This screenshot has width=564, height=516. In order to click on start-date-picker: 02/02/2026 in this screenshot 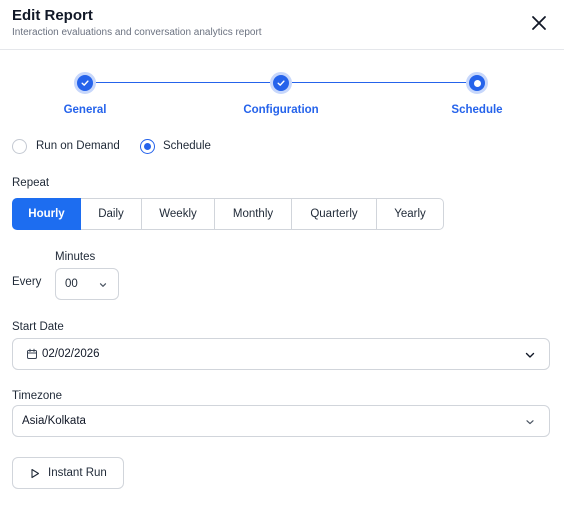, I will do `click(281, 354)`.